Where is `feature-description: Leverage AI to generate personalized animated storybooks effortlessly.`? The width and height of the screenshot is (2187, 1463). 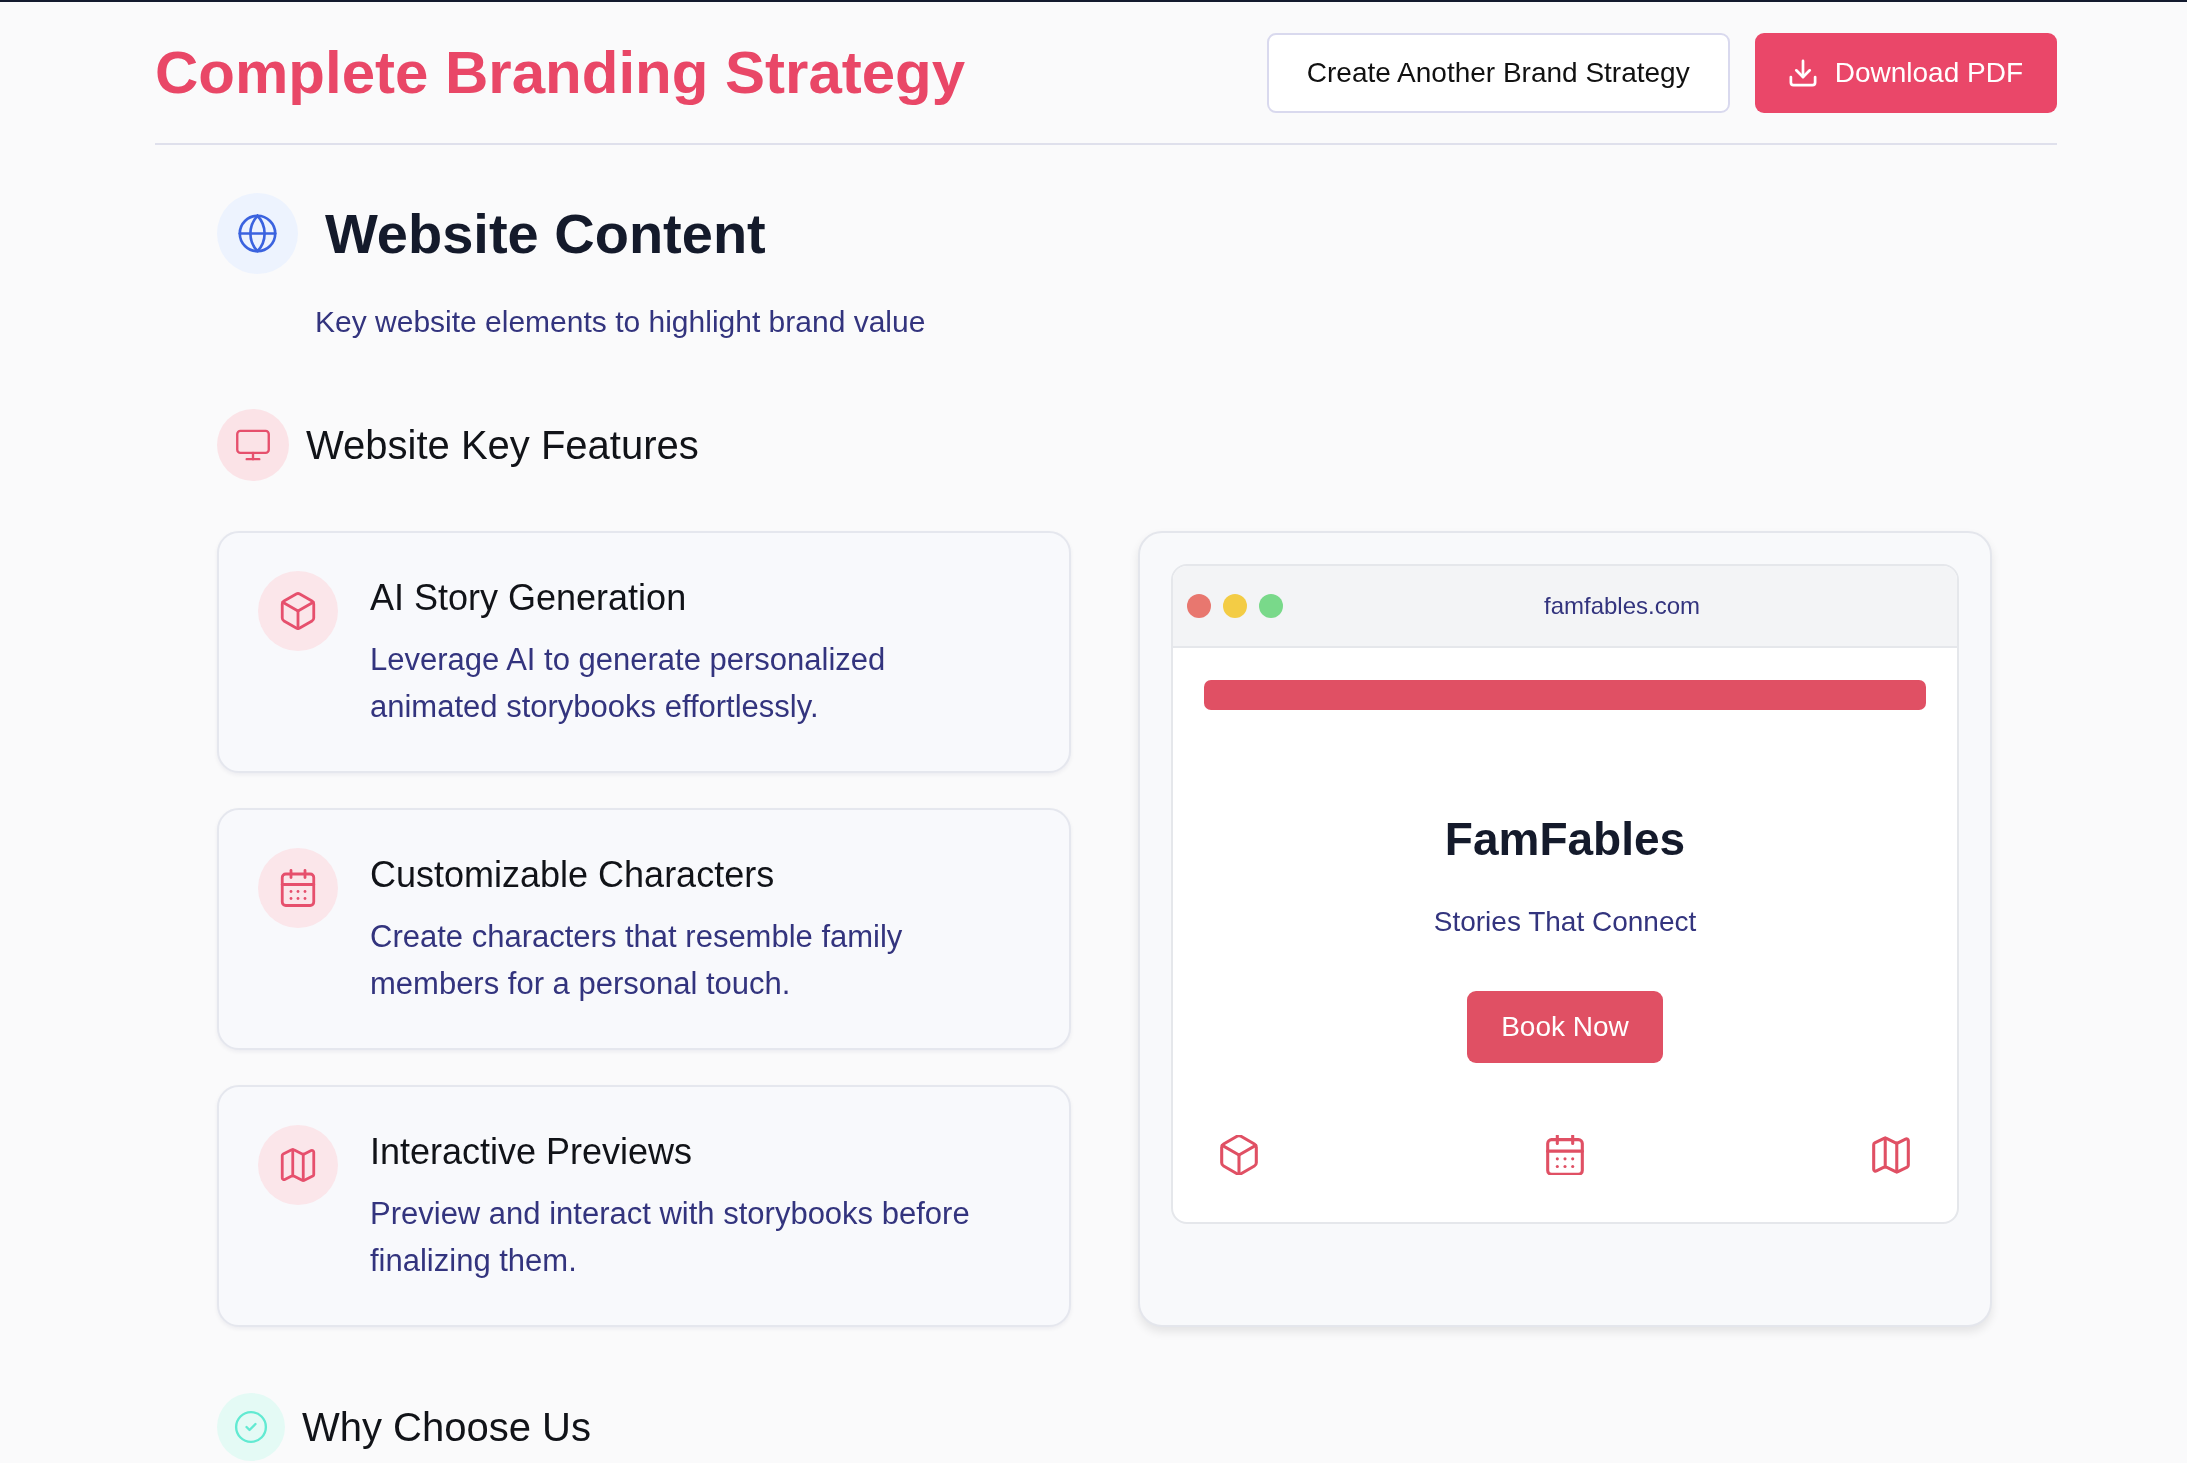
feature-description: Leverage AI to generate personalized animated storybooks effortlessly. is located at coordinates (628, 683).